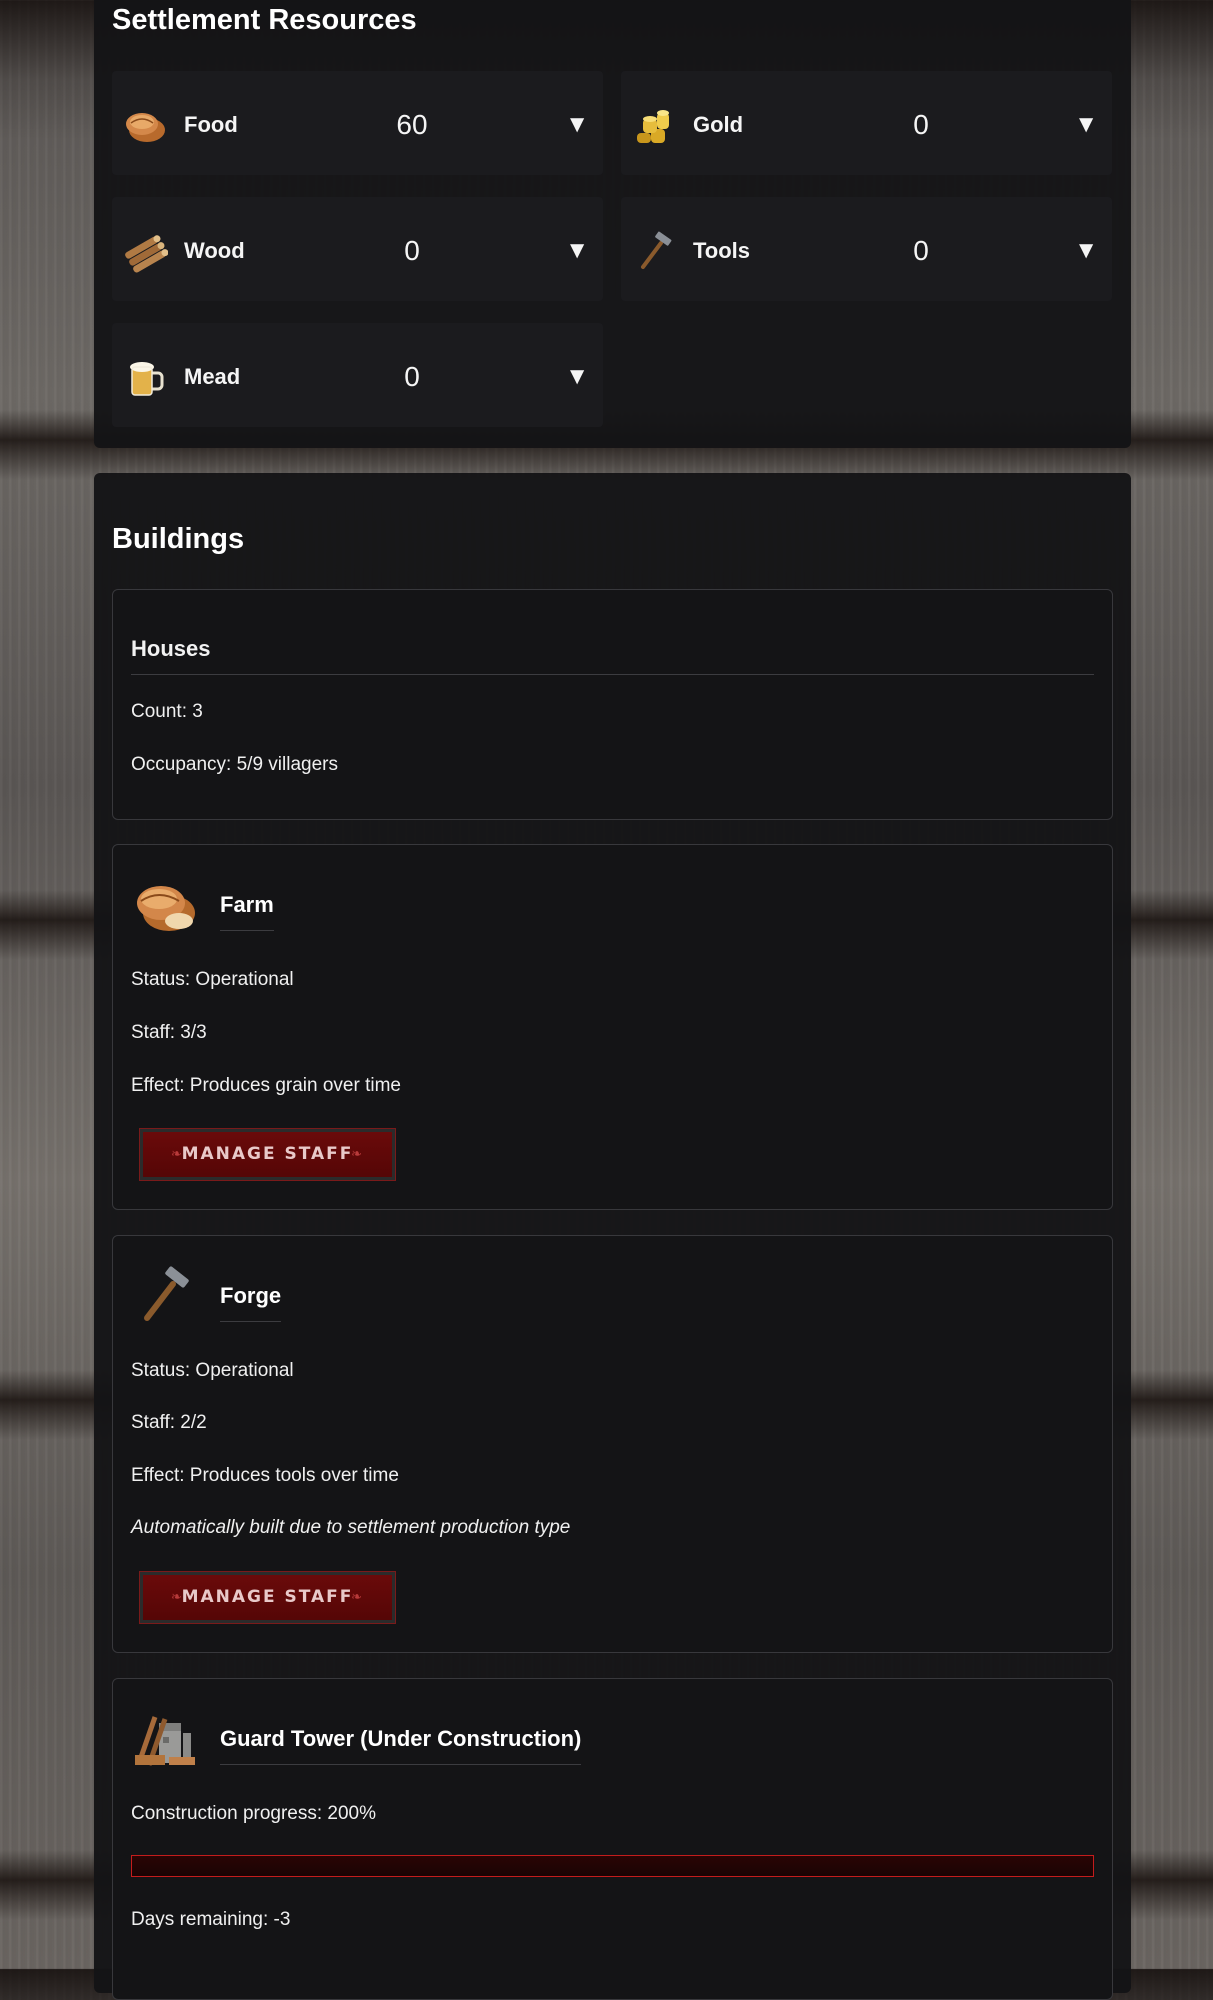 Image resolution: width=1213 pixels, height=2000 pixels. I want to click on resource-card-gold: Gold 0 ▼, so click(866, 123).